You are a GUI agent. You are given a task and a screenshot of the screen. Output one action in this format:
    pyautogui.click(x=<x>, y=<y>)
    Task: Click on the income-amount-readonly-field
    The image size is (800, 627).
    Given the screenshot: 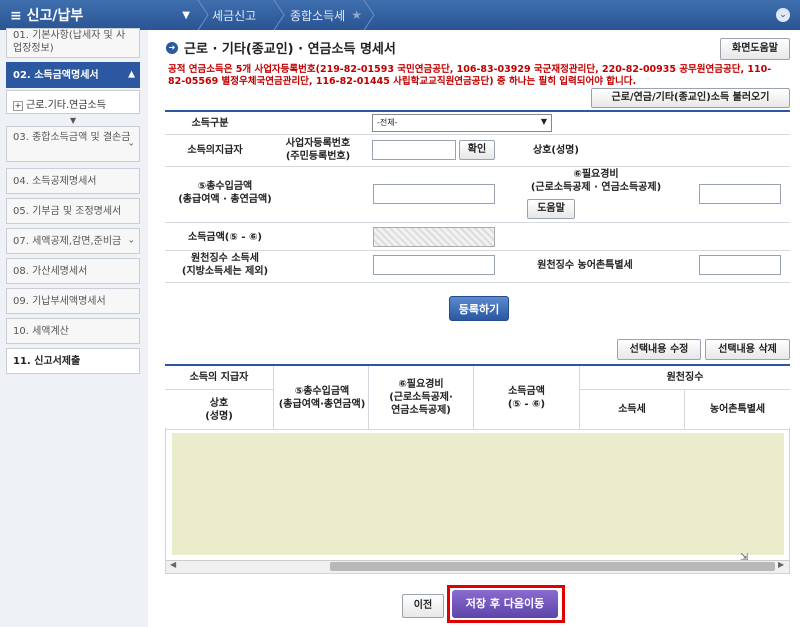 What is the action you would take?
    pyautogui.click(x=434, y=237)
    